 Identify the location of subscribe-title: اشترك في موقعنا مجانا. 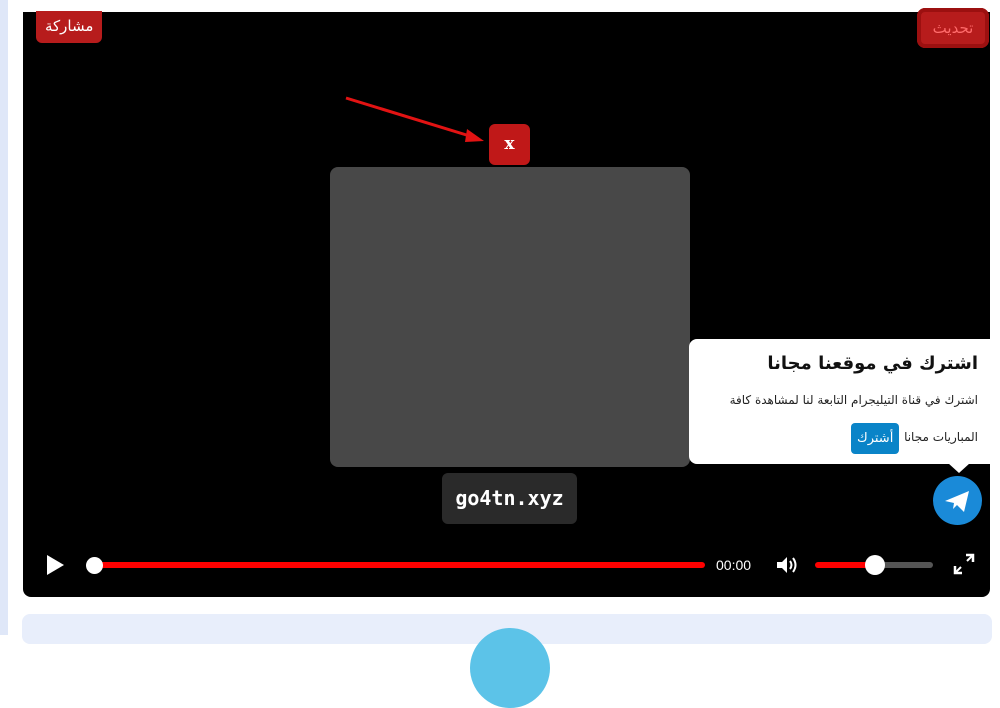
(872, 363).